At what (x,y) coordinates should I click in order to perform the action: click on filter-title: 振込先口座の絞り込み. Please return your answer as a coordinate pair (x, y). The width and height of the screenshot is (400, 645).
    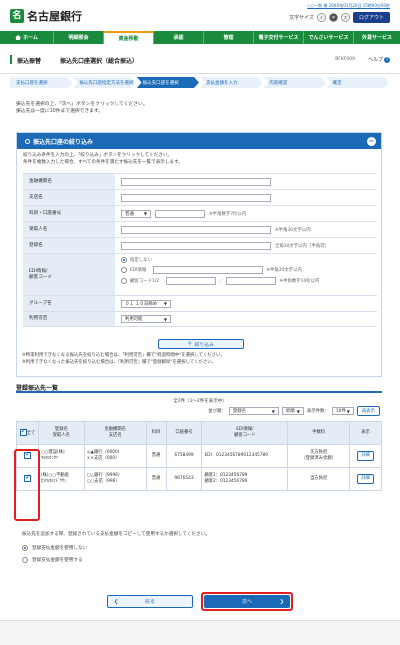
    Looking at the image, I should click on (63, 142).